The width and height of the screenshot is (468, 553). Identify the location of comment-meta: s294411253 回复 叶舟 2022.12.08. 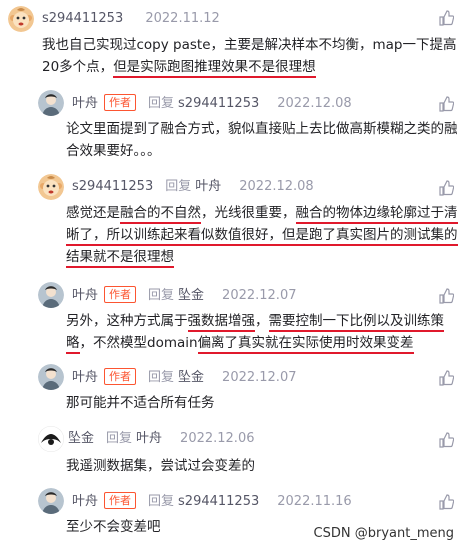
(193, 187).